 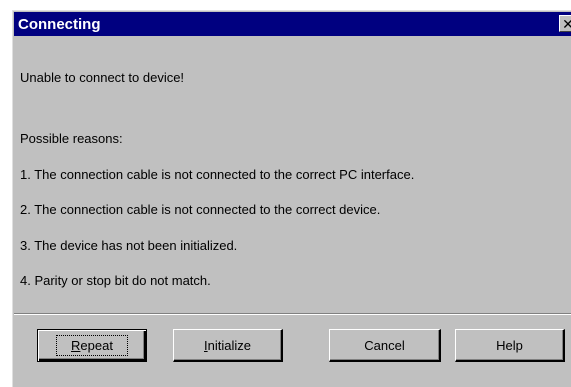 What do you see at coordinates (71, 138) in the screenshot?
I see `reasons-label: Possible reasons:` at bounding box center [71, 138].